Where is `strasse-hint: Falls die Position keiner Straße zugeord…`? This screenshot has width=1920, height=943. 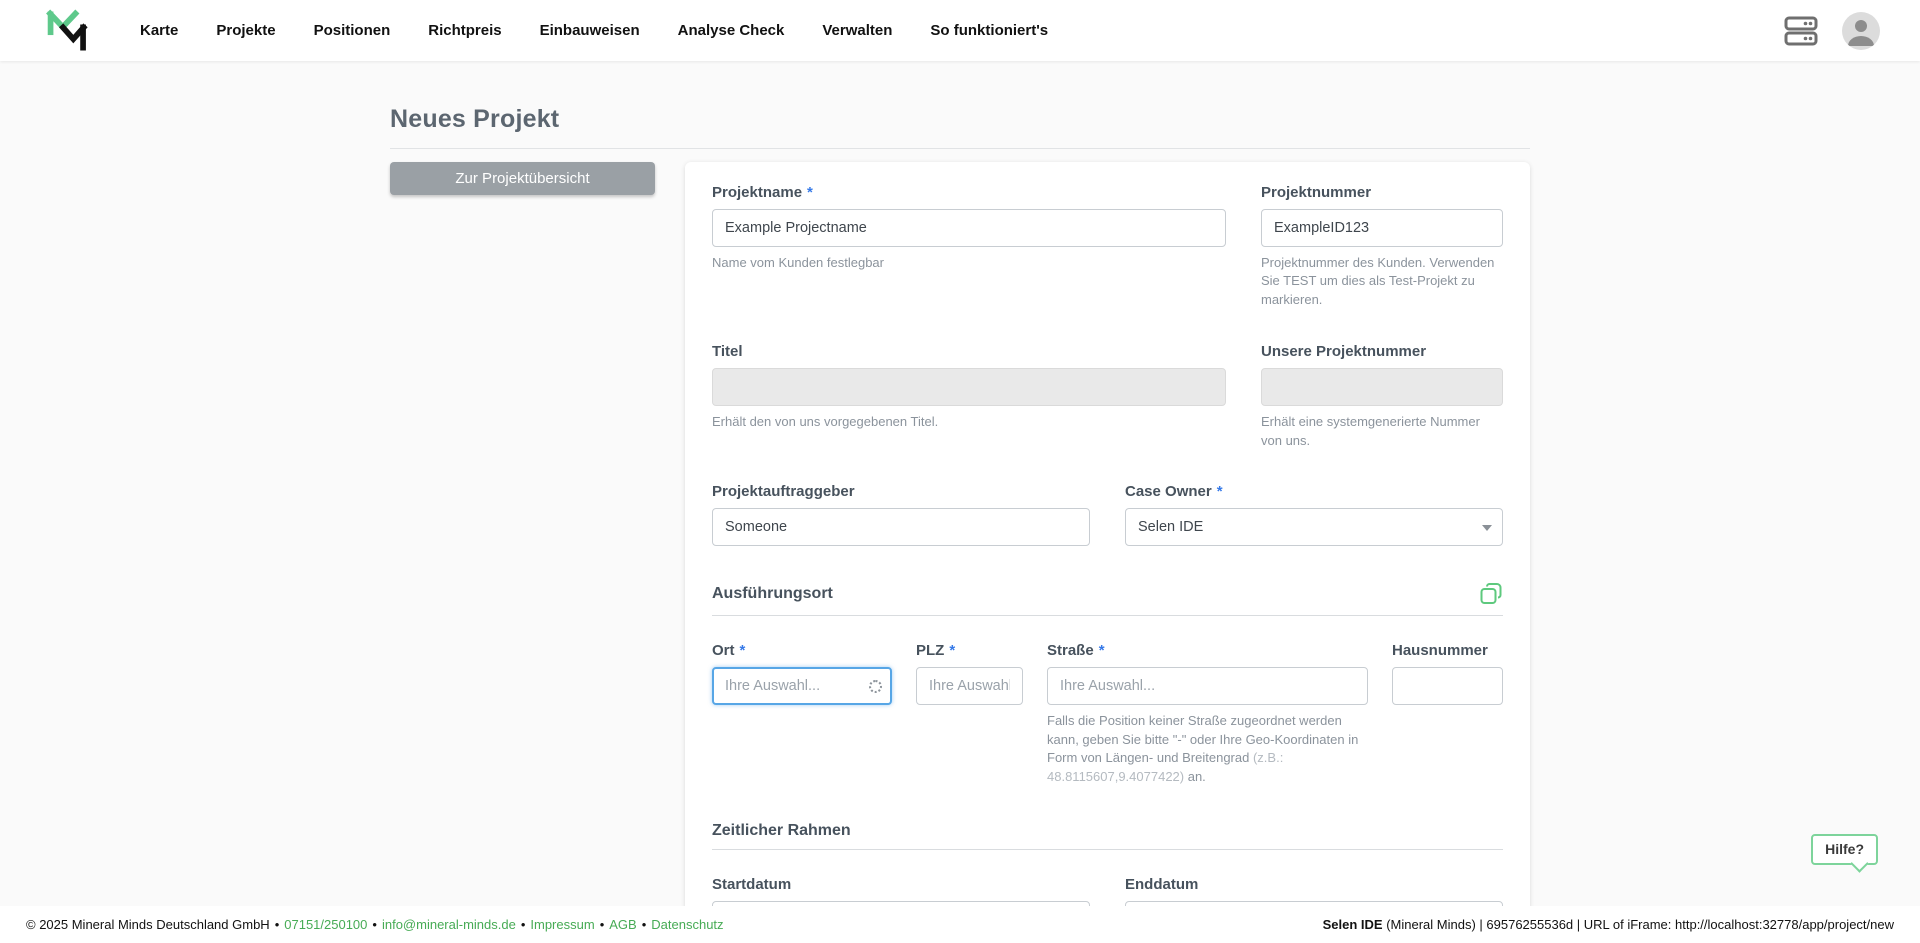 strasse-hint: Falls die Position keiner Straße zugeord… is located at coordinates (1203, 748).